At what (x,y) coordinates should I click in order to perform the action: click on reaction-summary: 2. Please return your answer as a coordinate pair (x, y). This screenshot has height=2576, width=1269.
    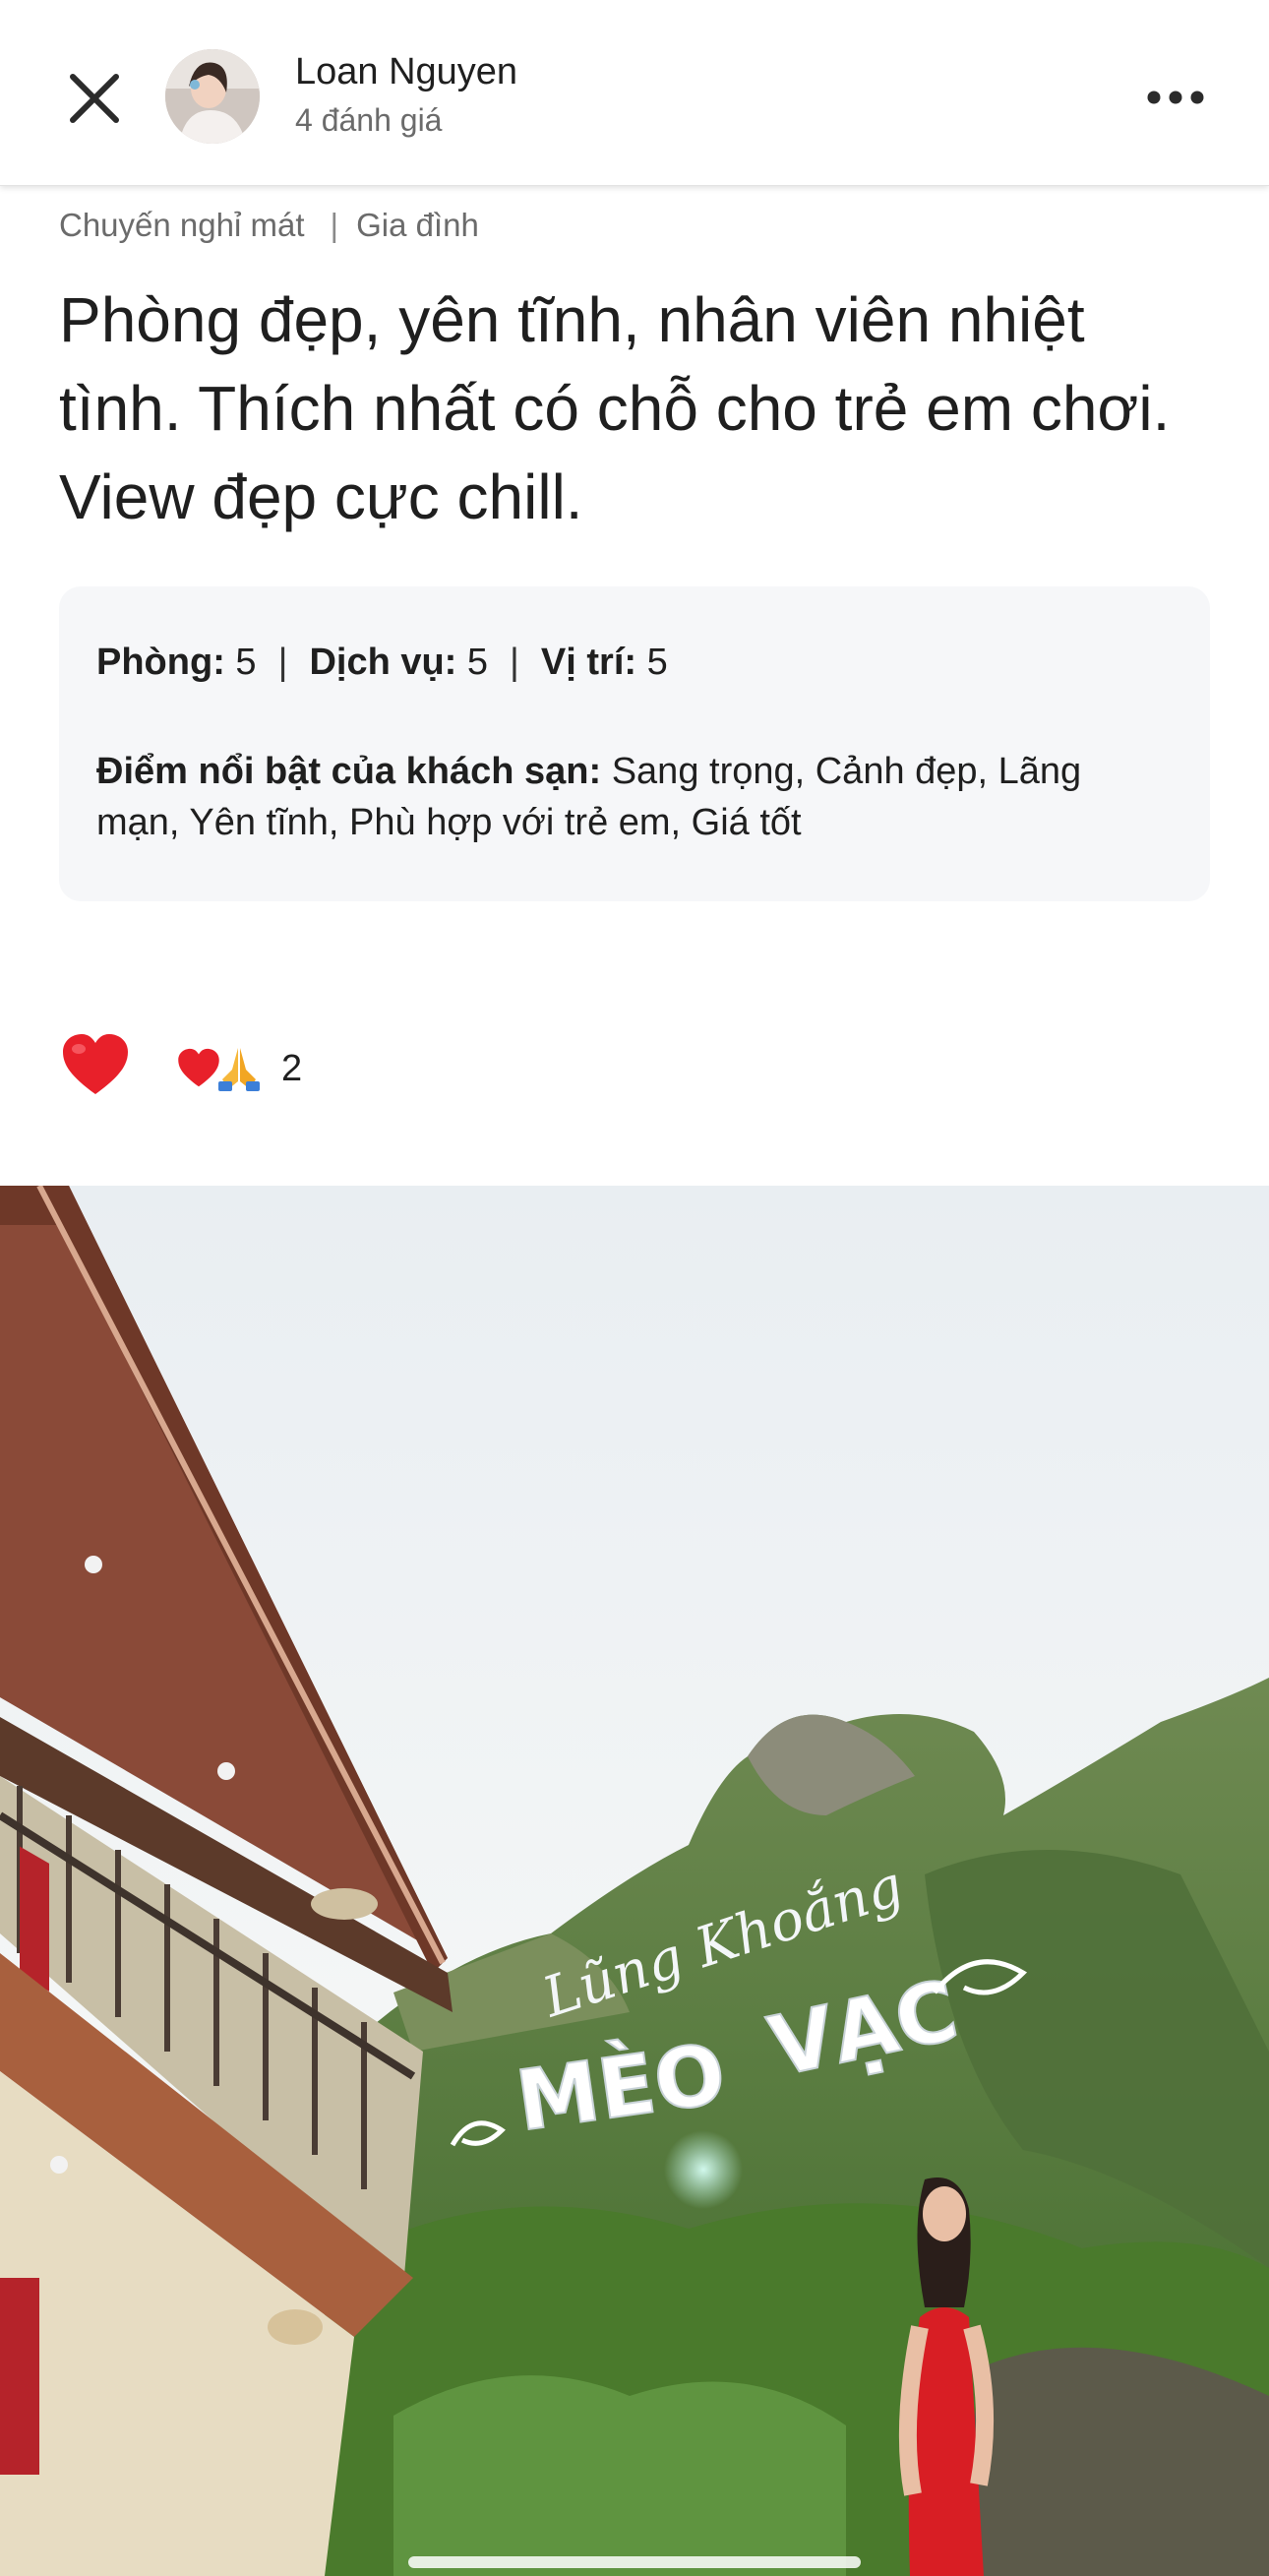
    Looking at the image, I should click on (239, 1068).